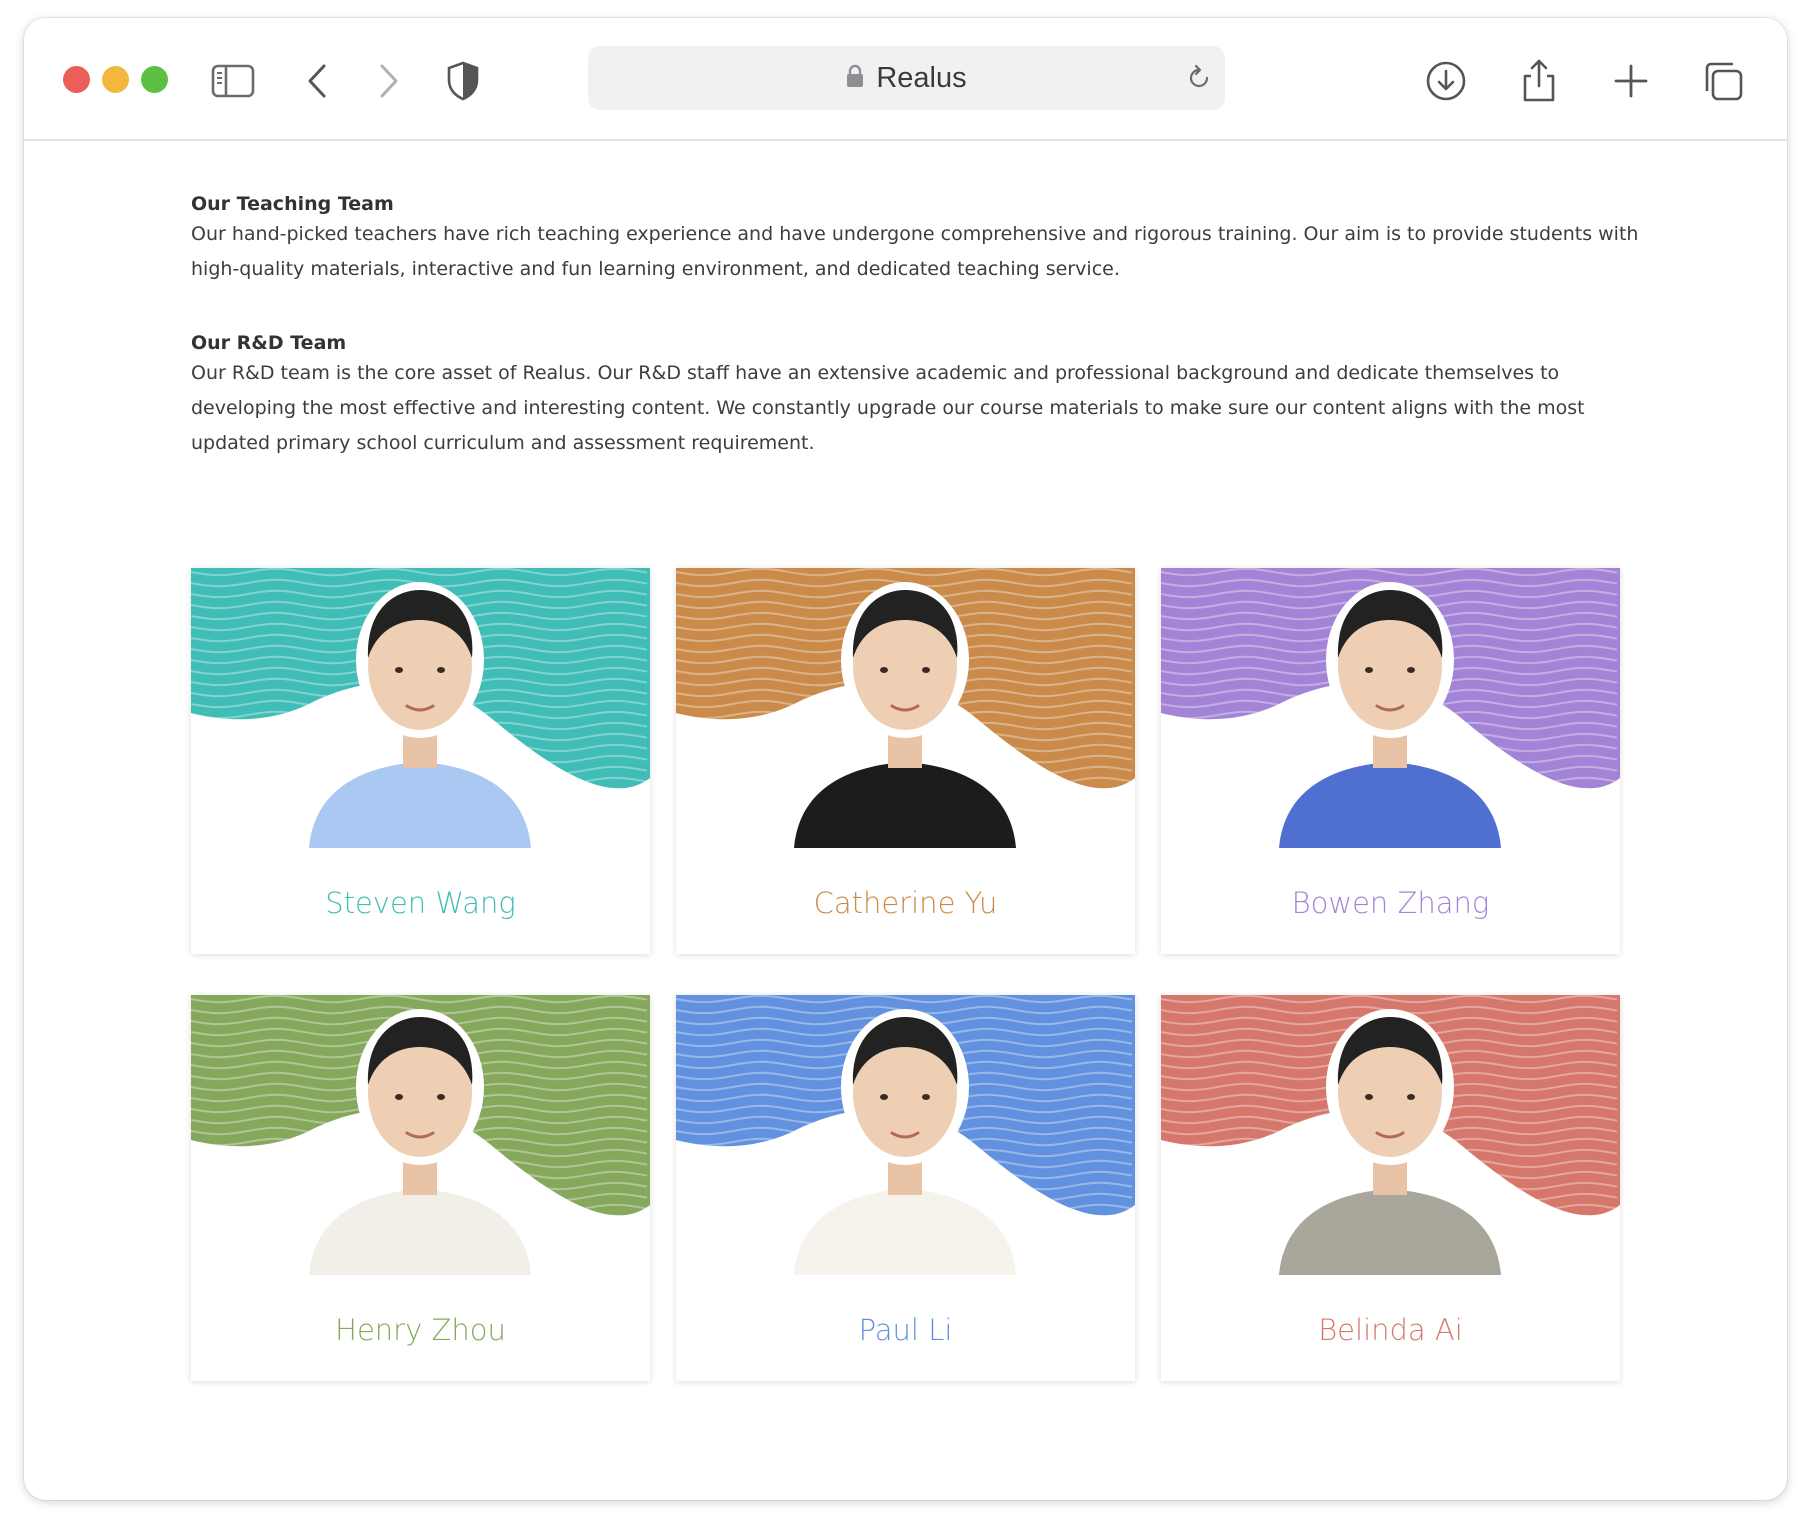 Image resolution: width=1811 pixels, height=1527 pixels. I want to click on team-card: Belinda Ai, so click(1390, 1188).